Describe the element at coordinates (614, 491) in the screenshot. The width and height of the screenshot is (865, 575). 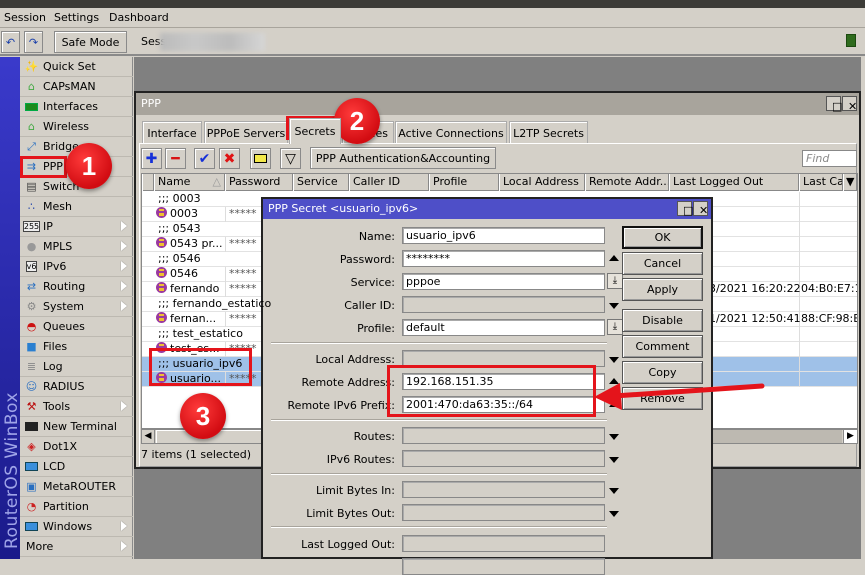
I see `limit-bytes-in-expand-icon` at that location.